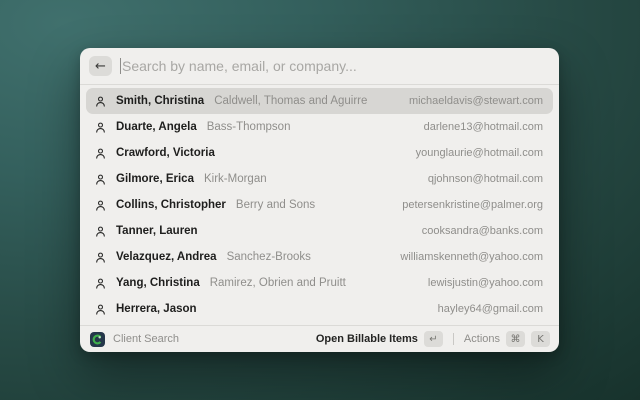 This screenshot has height=400, width=640. I want to click on result-company: Caldwell, Thomas and Aguirre, so click(291, 101).